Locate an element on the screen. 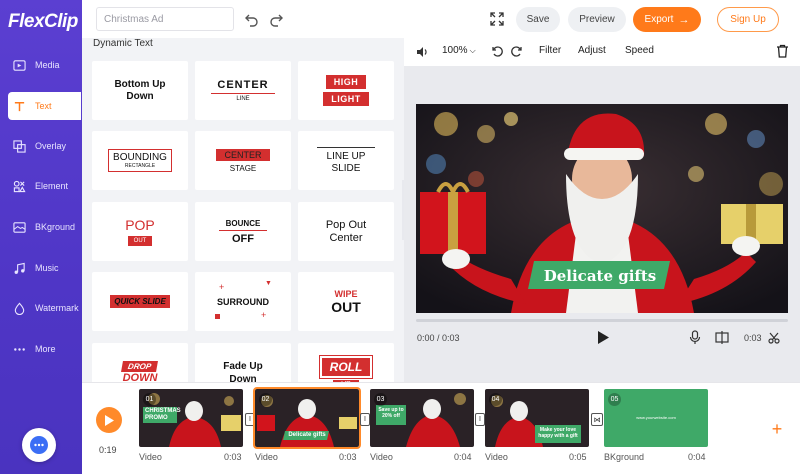 The height and width of the screenshot is (474, 800). sidebar-item-watermark: Watermark is located at coordinates (44, 308).